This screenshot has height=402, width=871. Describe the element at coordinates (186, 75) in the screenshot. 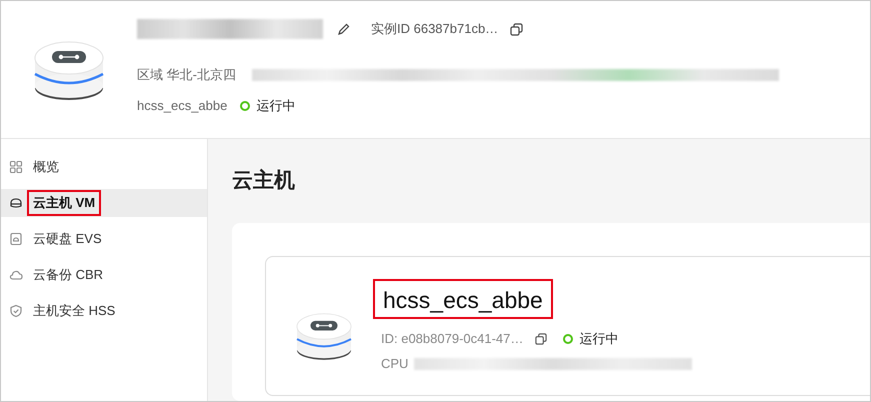

I see `region-label: 区域 华北-北京四` at that location.